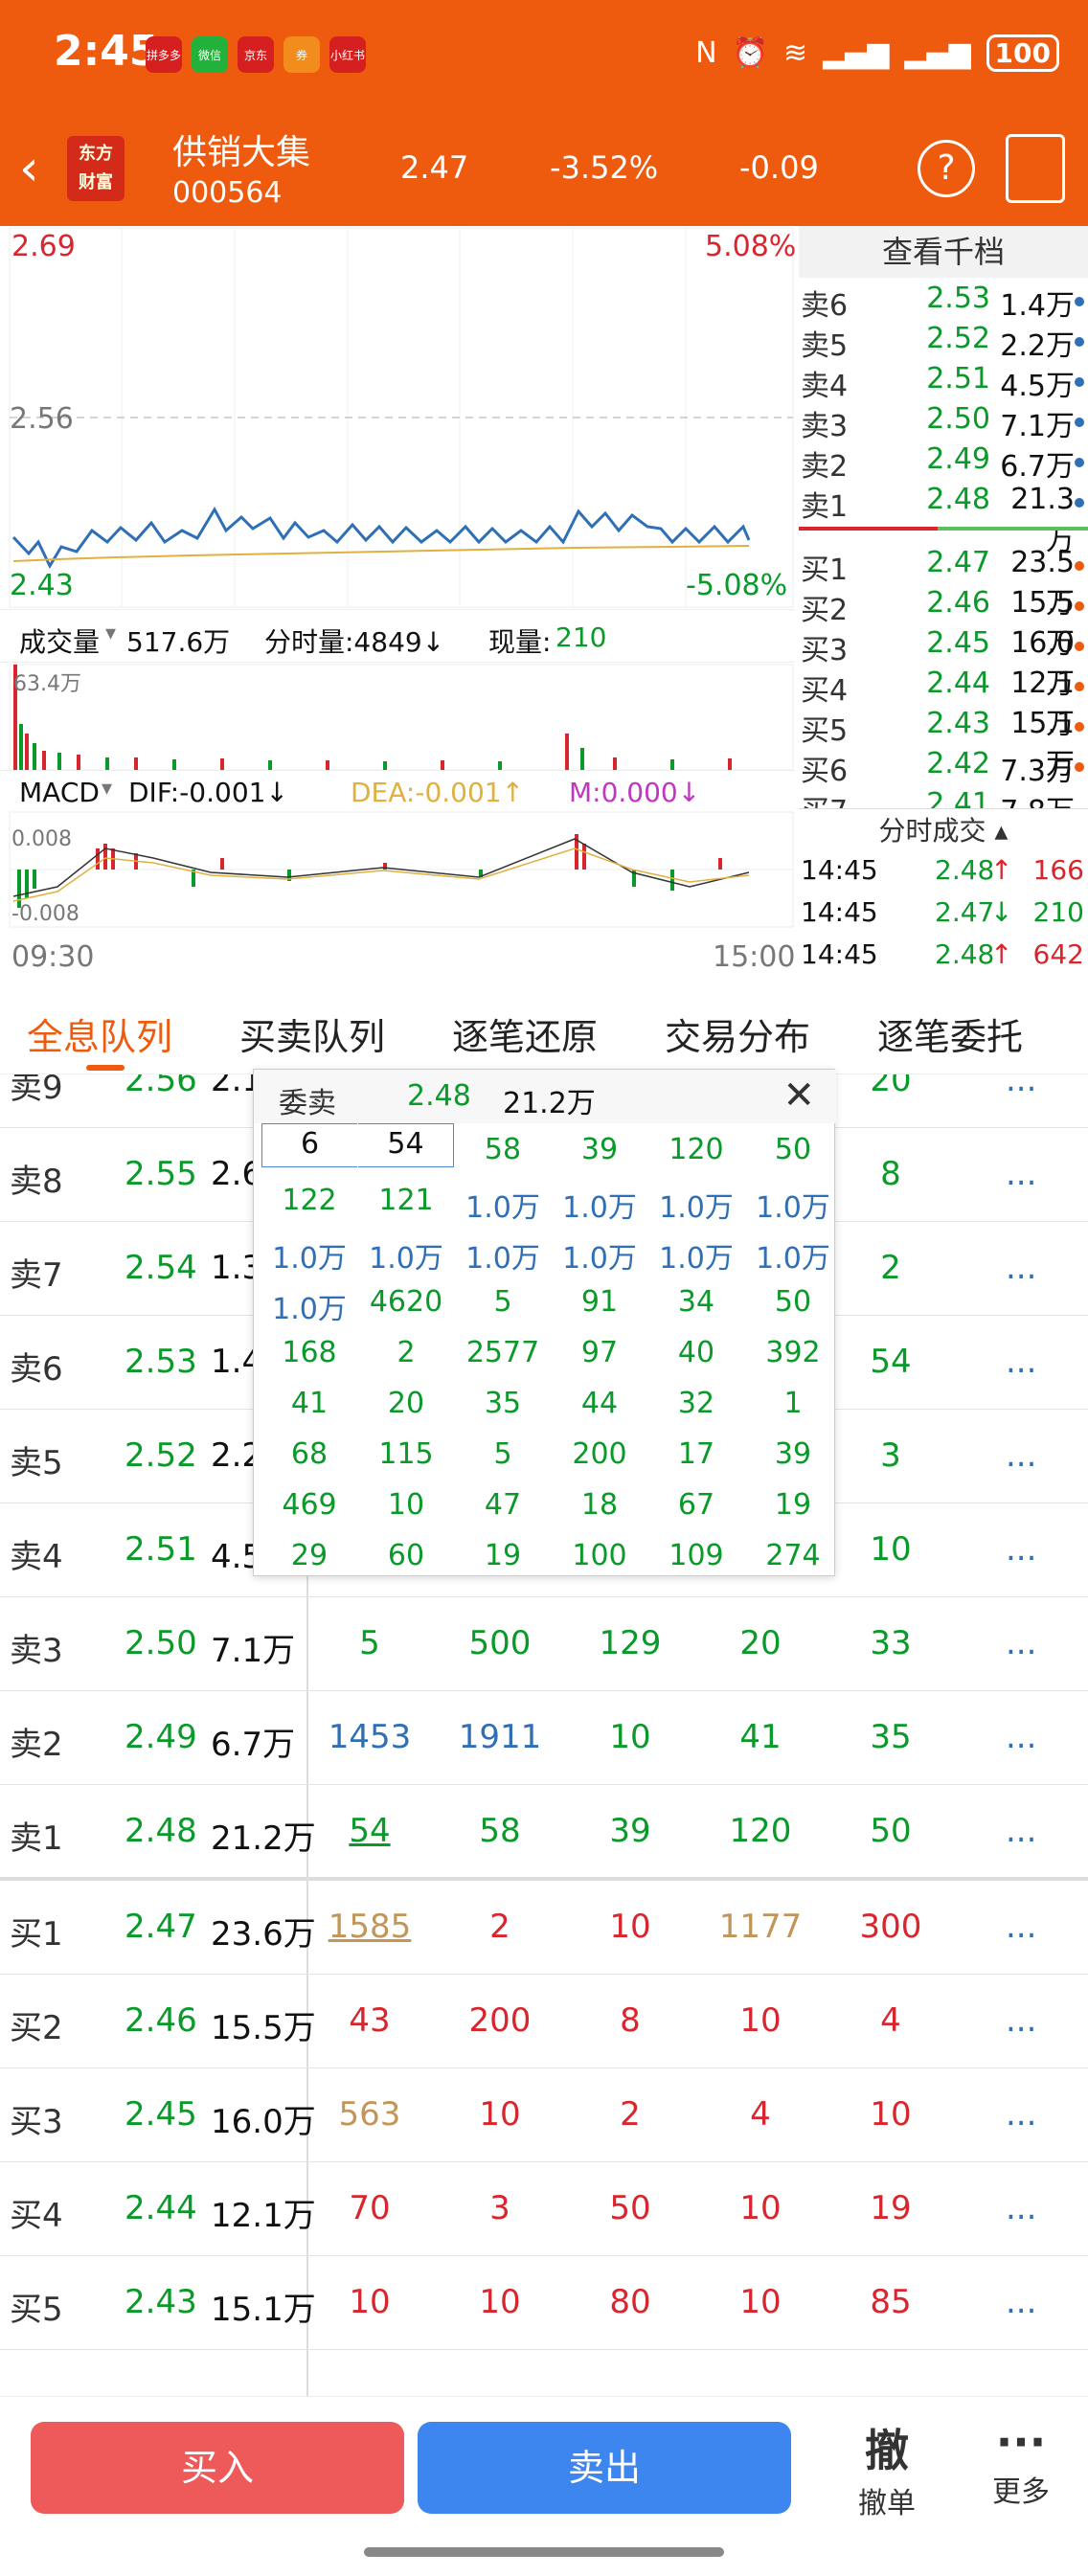 The width and height of the screenshot is (1088, 2576). What do you see at coordinates (208, 792) in the screenshot?
I see `macd-dif: DIF:-0.001↓` at bounding box center [208, 792].